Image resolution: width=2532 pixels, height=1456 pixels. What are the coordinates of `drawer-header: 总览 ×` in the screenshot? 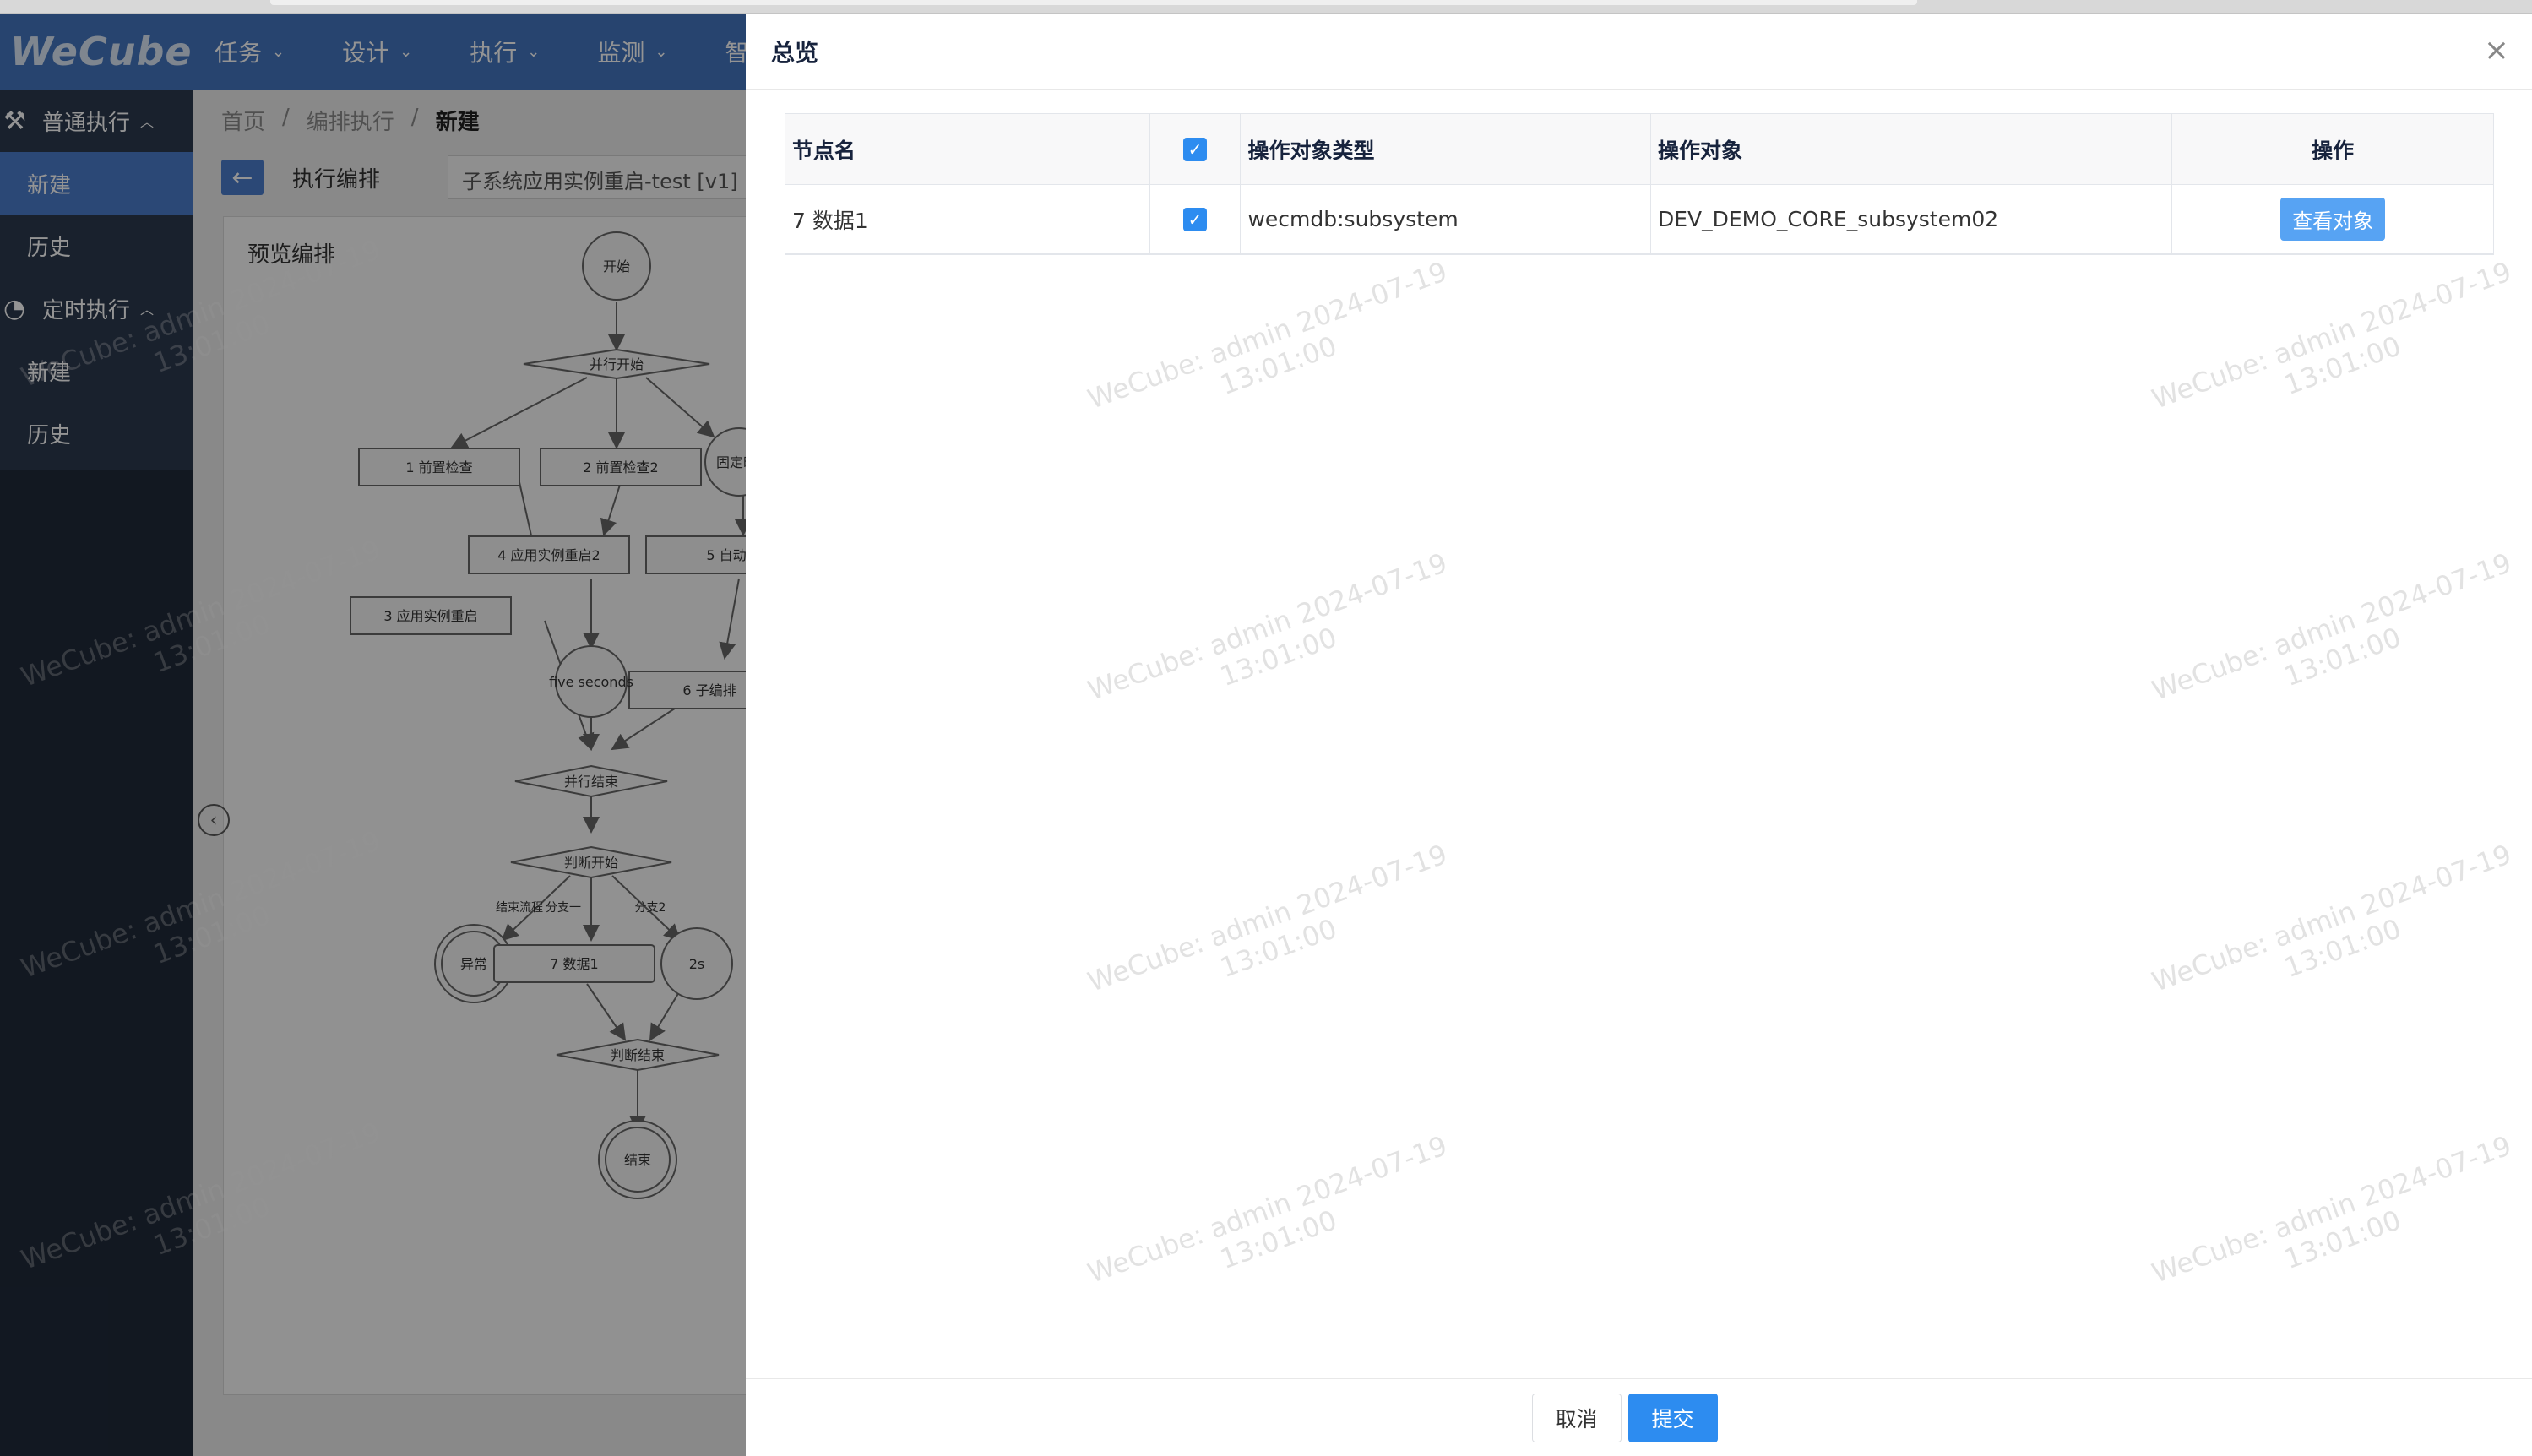 It's located at (1639, 52).